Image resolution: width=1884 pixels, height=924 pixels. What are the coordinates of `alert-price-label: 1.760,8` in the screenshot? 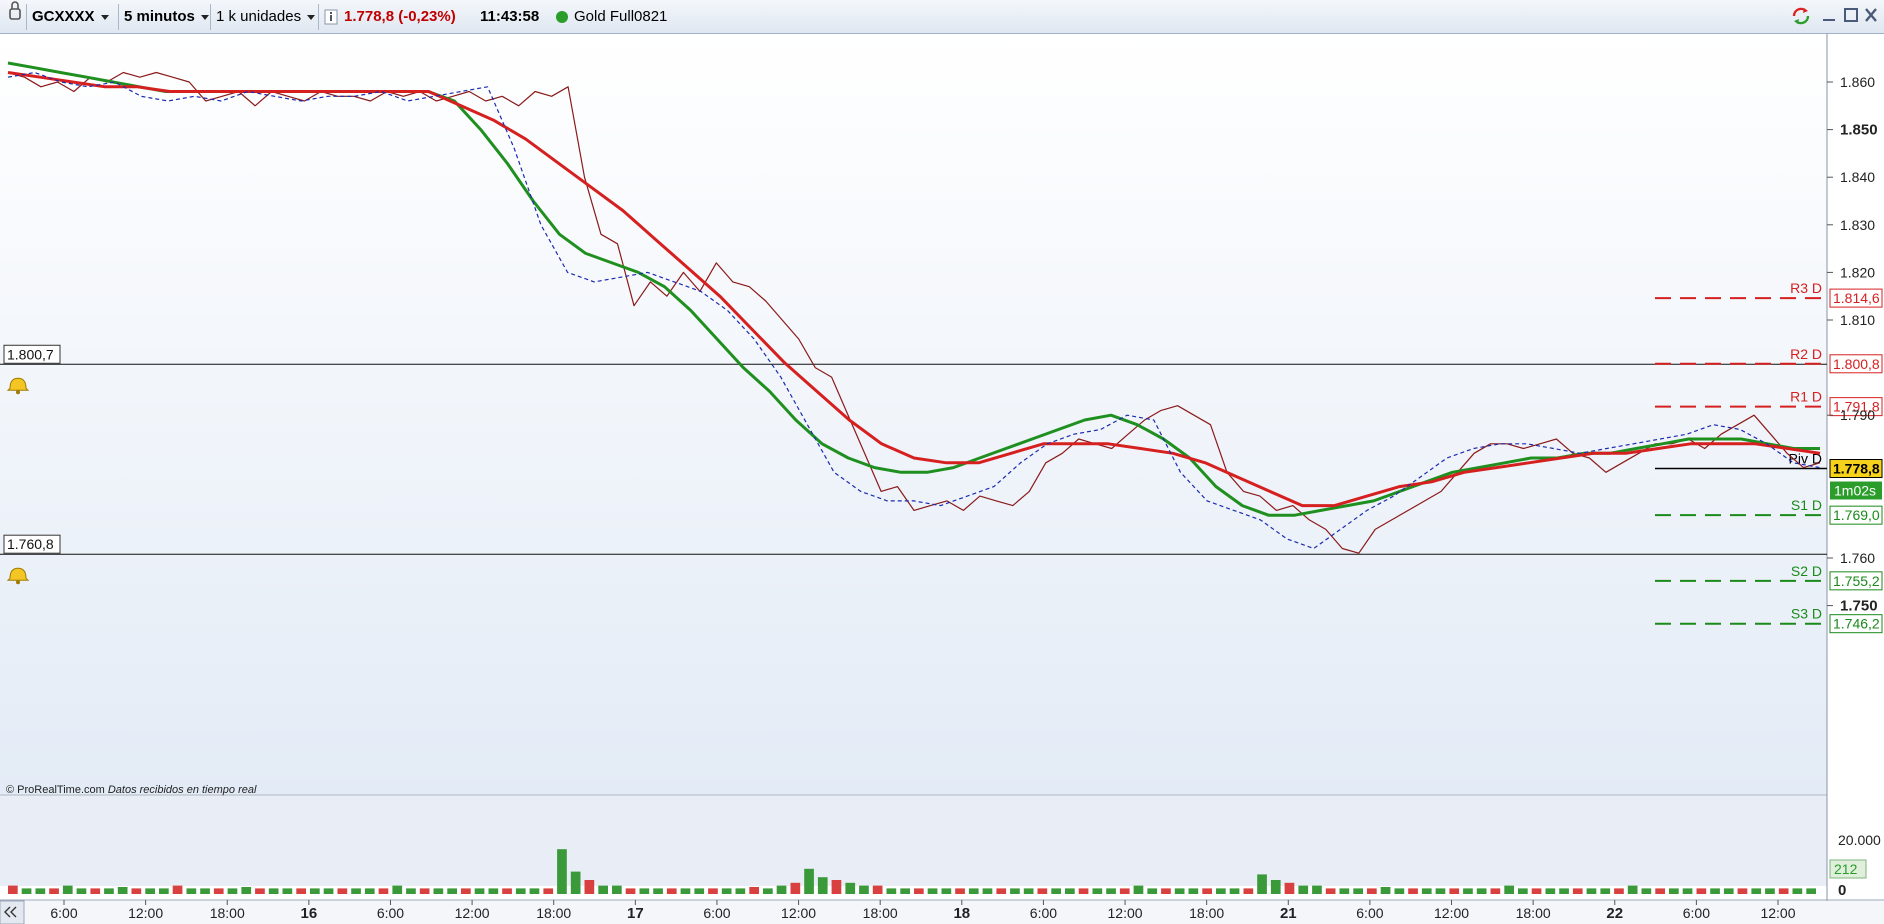 It's located at (30, 544).